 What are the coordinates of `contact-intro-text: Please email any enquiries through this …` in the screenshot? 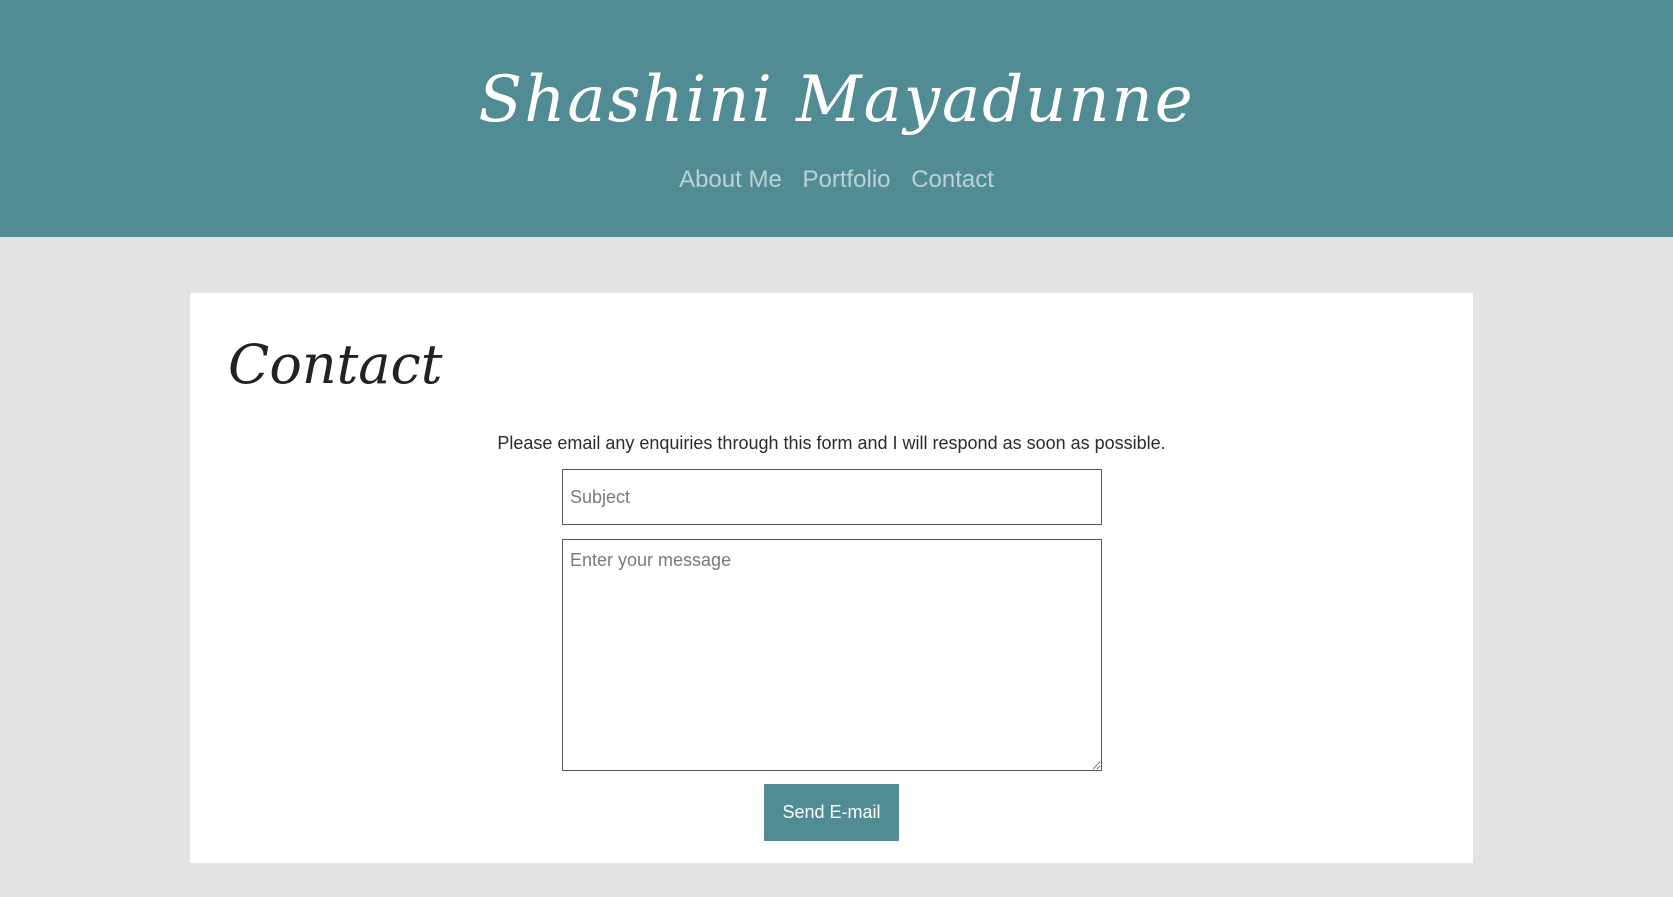 It's located at (831, 443).